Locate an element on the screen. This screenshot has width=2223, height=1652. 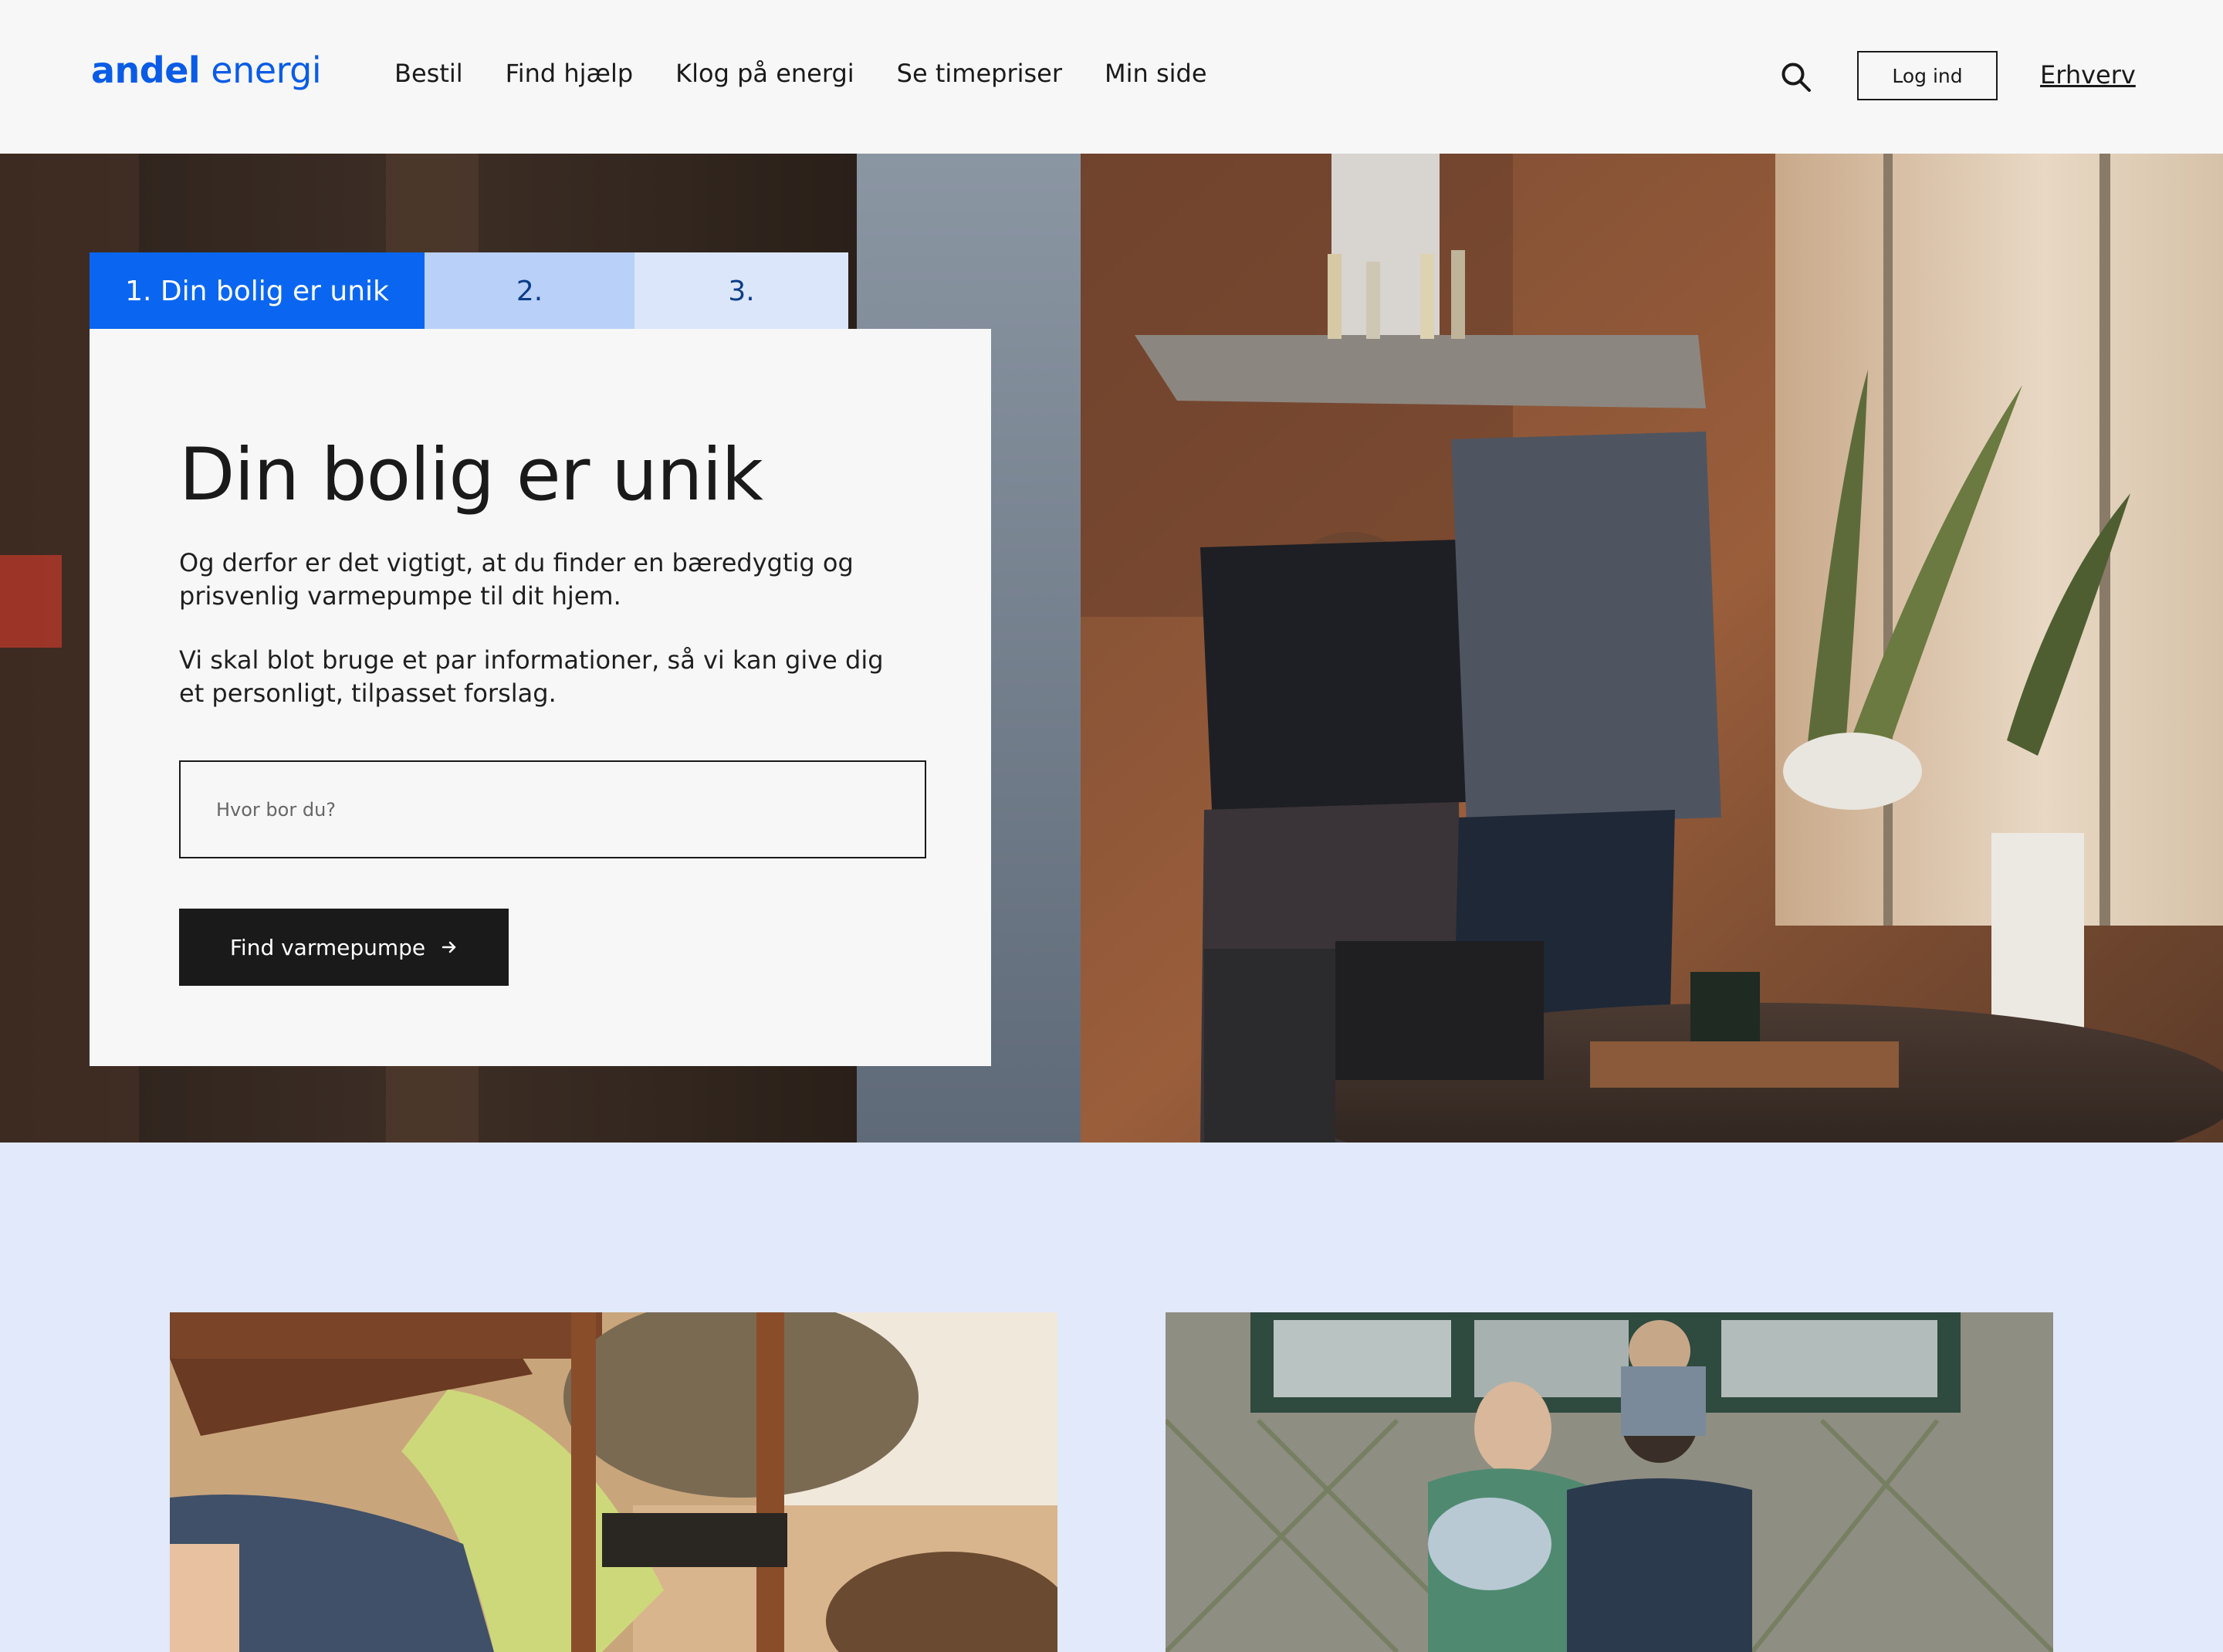
nav-item-klog-paa-energi: Klog på energi is located at coordinates (764, 73).